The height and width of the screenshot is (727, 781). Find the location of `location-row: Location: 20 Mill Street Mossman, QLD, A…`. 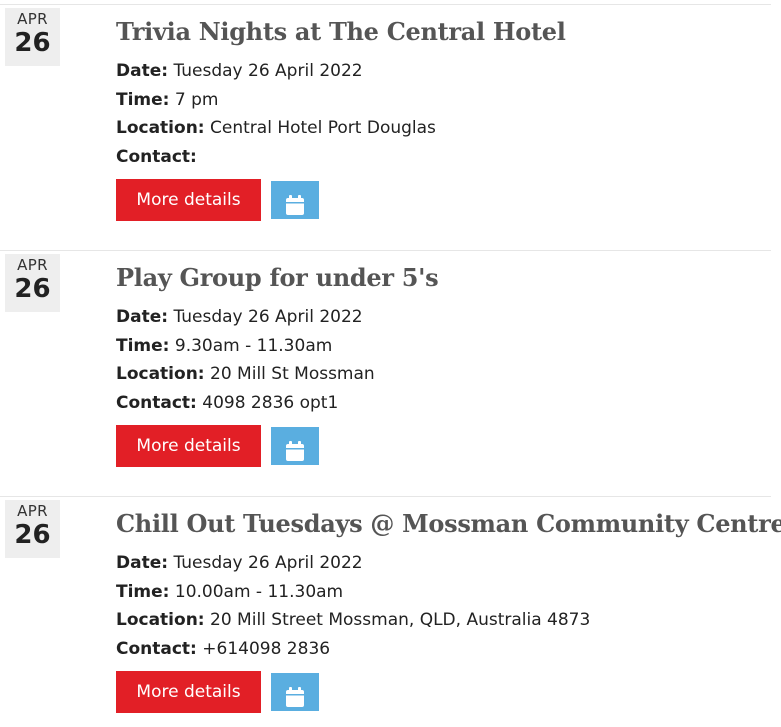

location-row: Location: 20 Mill Street Mossman, QLD, A… is located at coordinates (353, 620).